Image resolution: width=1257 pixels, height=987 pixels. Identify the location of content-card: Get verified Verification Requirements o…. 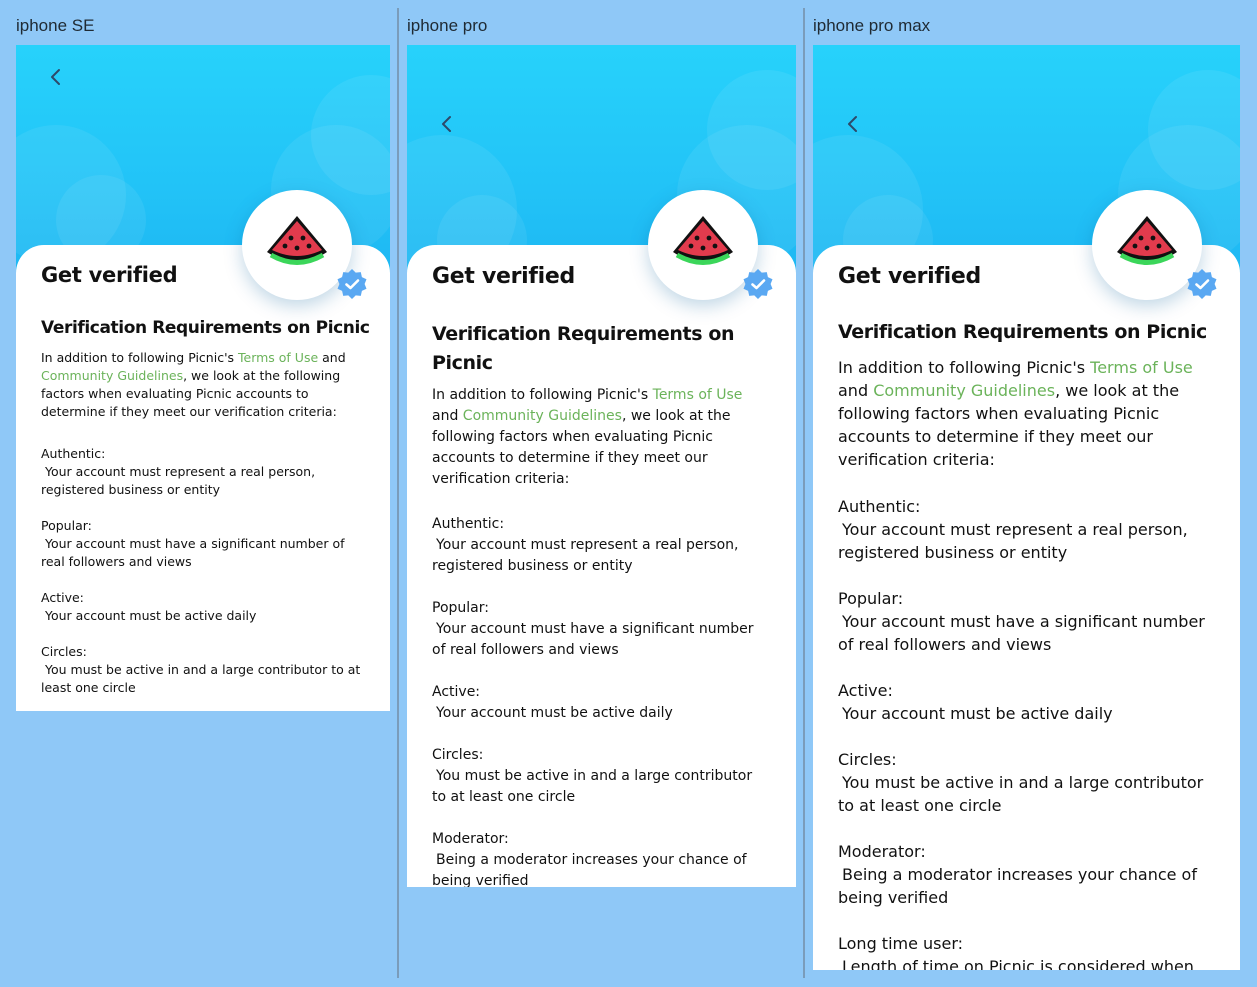
(203, 478).